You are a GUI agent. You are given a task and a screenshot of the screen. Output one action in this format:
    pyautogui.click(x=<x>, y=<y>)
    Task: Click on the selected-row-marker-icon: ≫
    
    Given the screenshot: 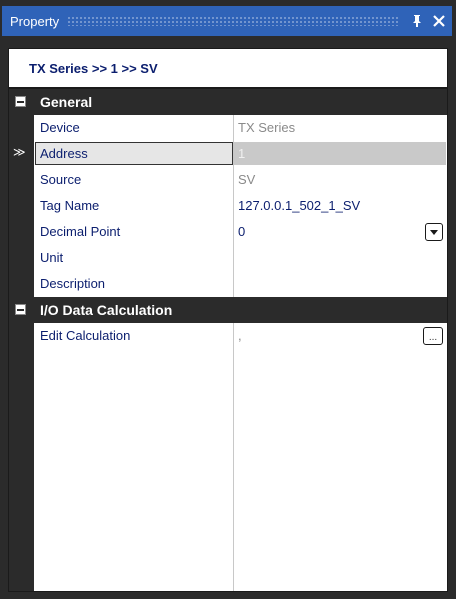 What is the action you would take?
    pyautogui.click(x=19, y=152)
    